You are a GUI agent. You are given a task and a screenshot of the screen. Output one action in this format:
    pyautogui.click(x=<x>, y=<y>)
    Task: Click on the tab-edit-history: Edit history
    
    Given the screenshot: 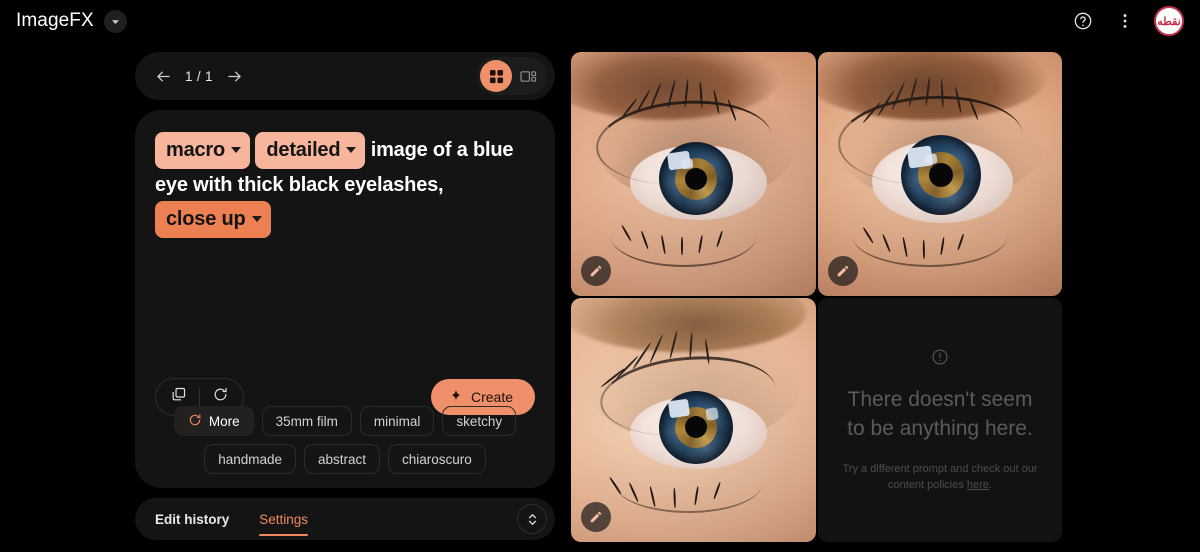 What is the action you would take?
    pyautogui.click(x=192, y=519)
    